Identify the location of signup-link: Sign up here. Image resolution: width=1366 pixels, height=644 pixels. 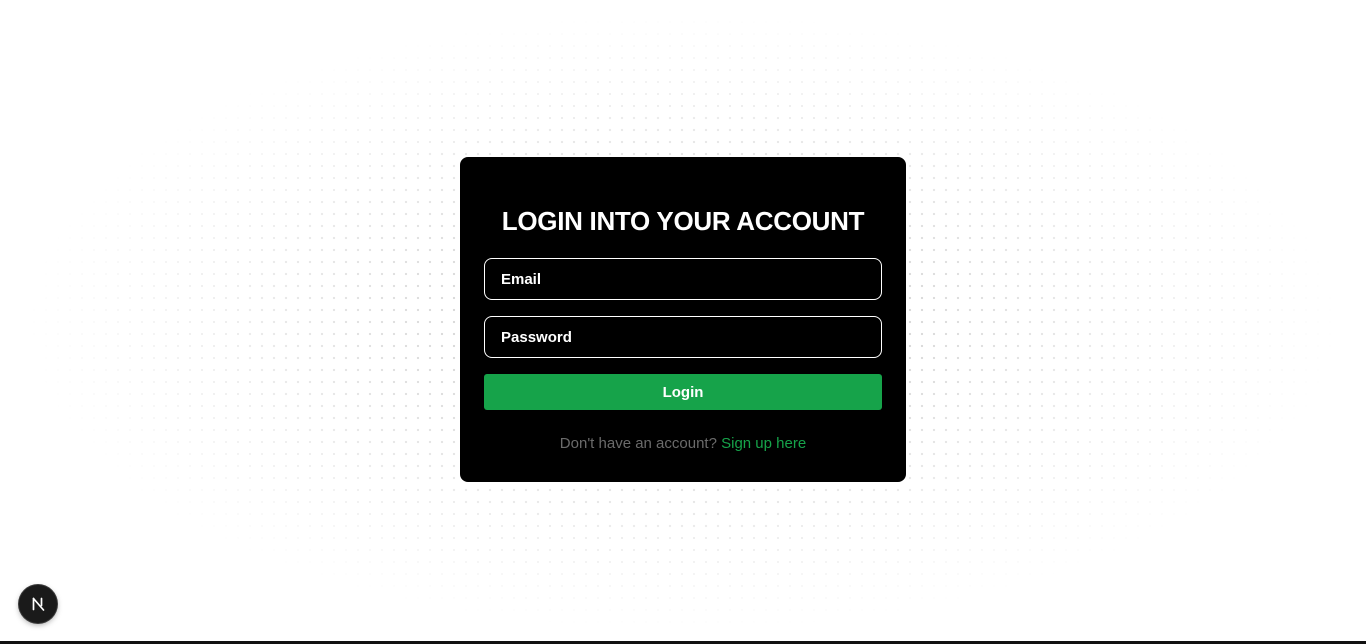
(763, 443).